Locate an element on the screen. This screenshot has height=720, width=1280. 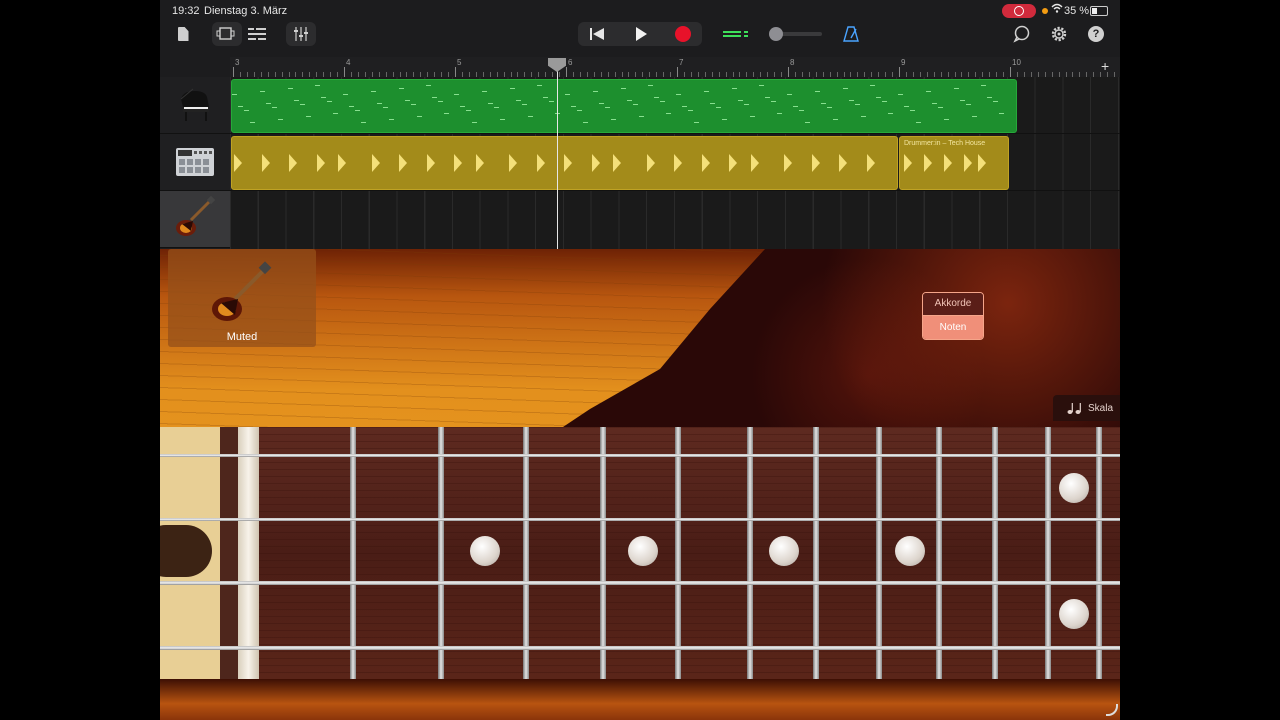
status-date: Dienstag 3. März is located at coordinates (246, 11).